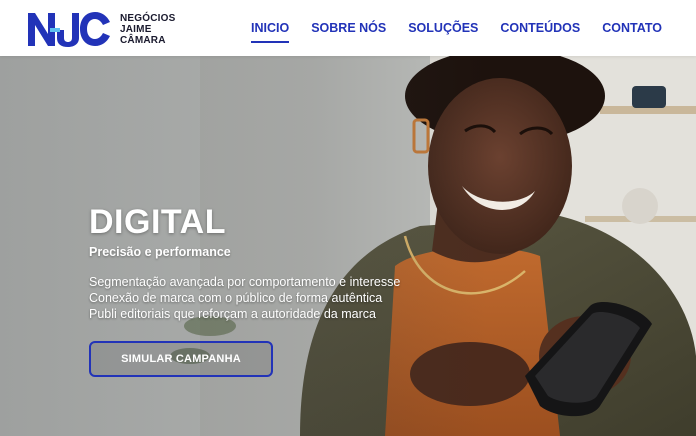  Describe the element at coordinates (443, 28) in the screenshot. I see `nav-item-solucoes: SOLUÇÕES` at that location.